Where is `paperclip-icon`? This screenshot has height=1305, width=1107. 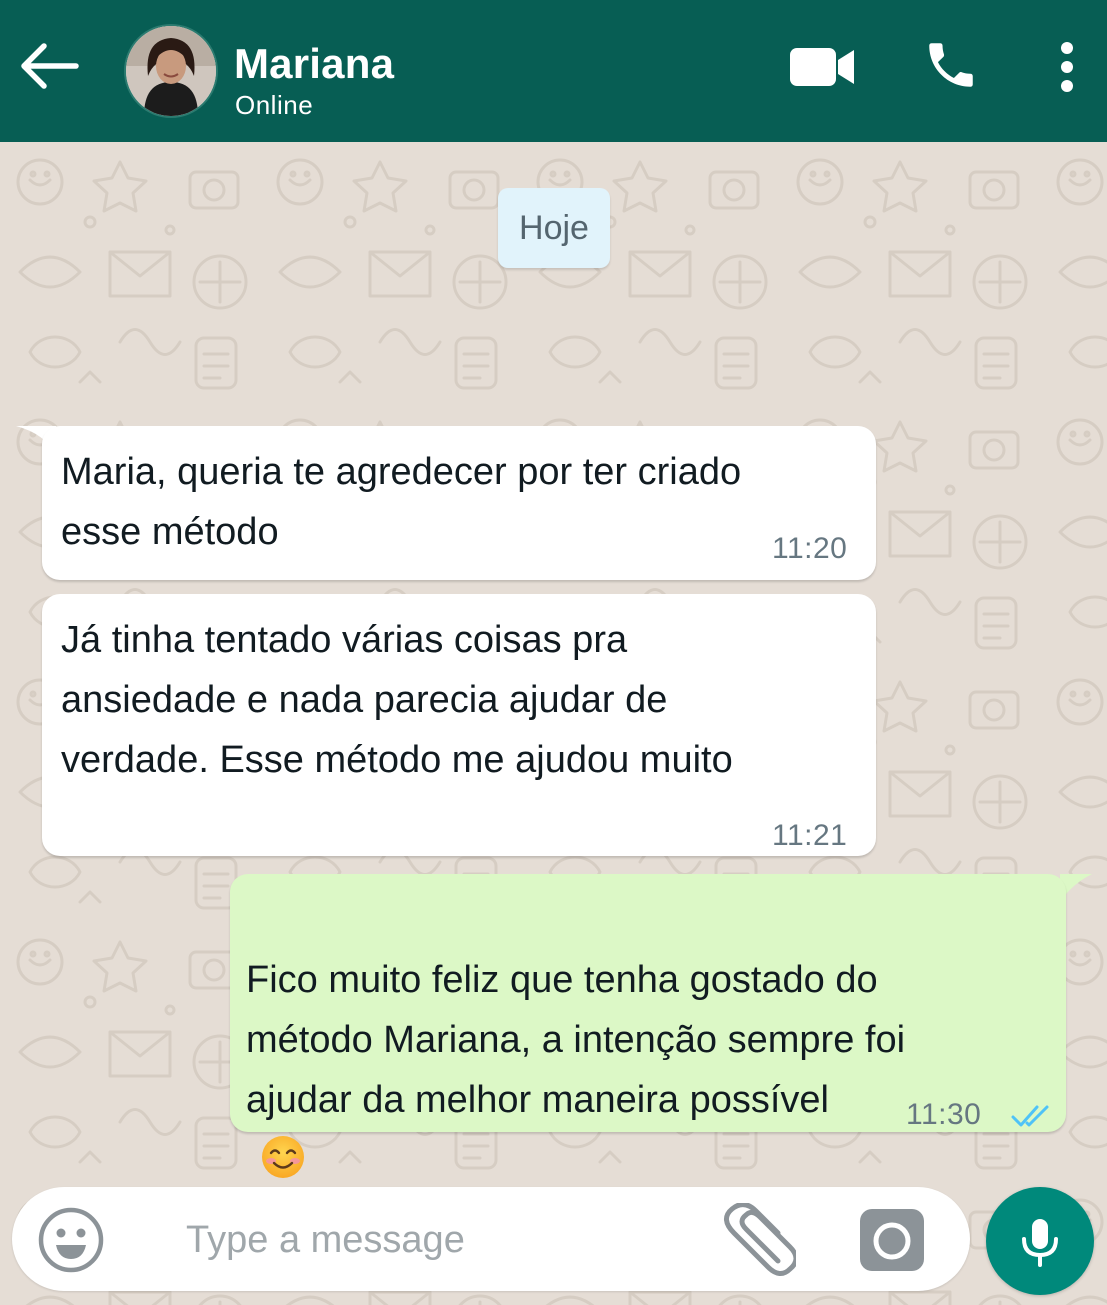
paperclip-icon is located at coordinates (757, 1239).